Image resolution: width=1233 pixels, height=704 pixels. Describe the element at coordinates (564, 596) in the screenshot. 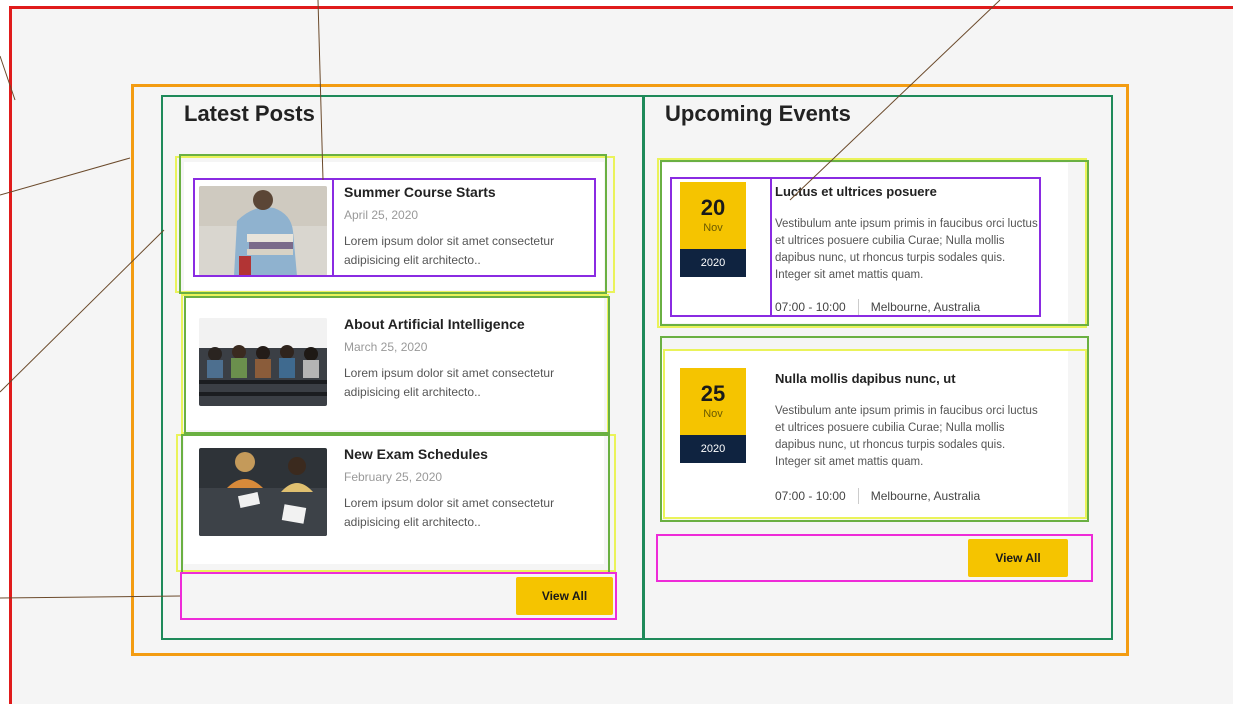

I see `latest-posts-view-all-button: View All` at that location.